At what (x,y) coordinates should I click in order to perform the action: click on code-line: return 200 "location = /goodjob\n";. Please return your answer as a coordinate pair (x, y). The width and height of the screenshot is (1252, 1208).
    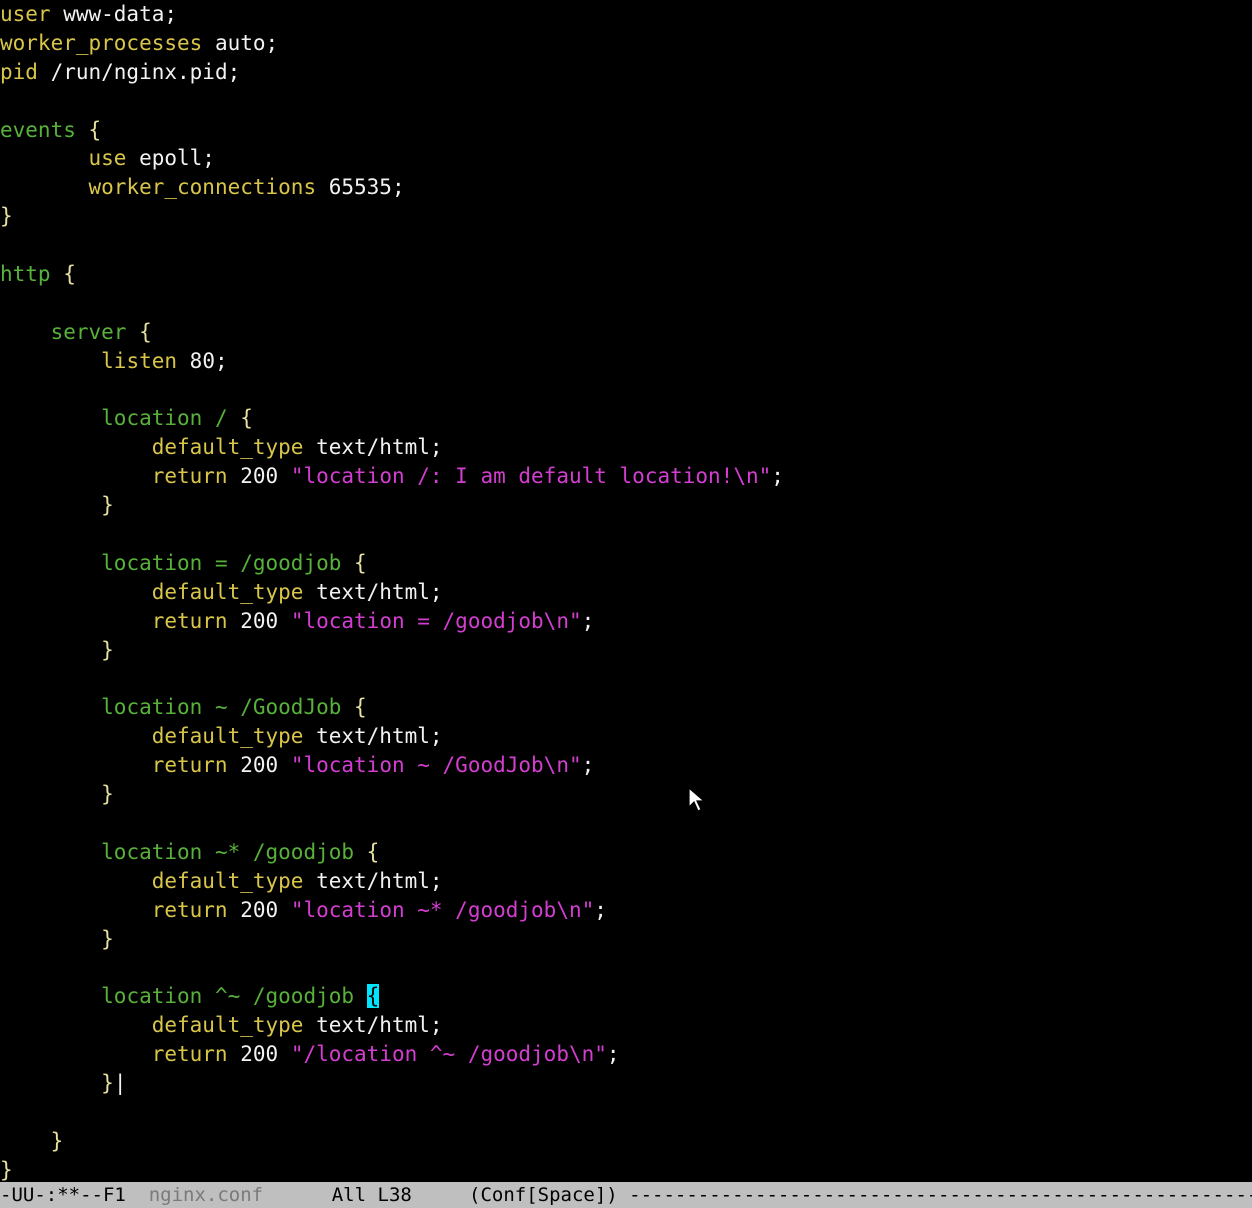
    Looking at the image, I should click on (626, 621).